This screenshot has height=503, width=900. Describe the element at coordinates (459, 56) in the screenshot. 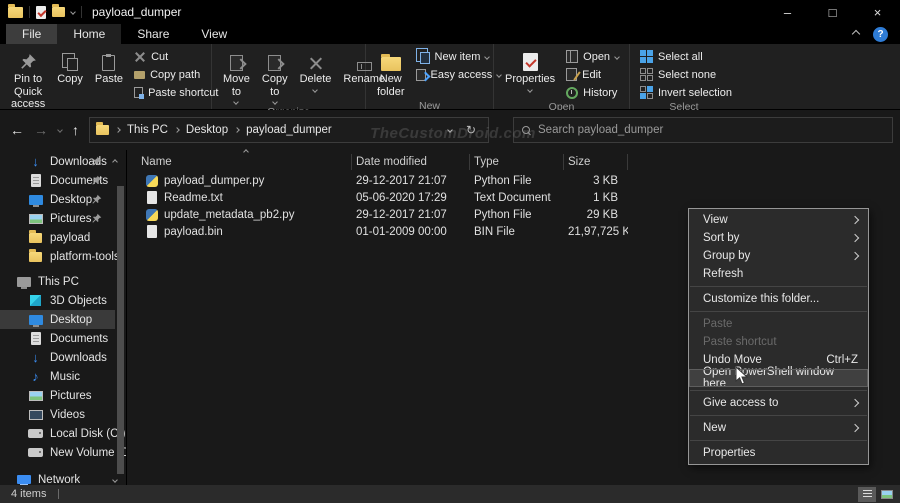

I see `new-item-button: New item` at that location.